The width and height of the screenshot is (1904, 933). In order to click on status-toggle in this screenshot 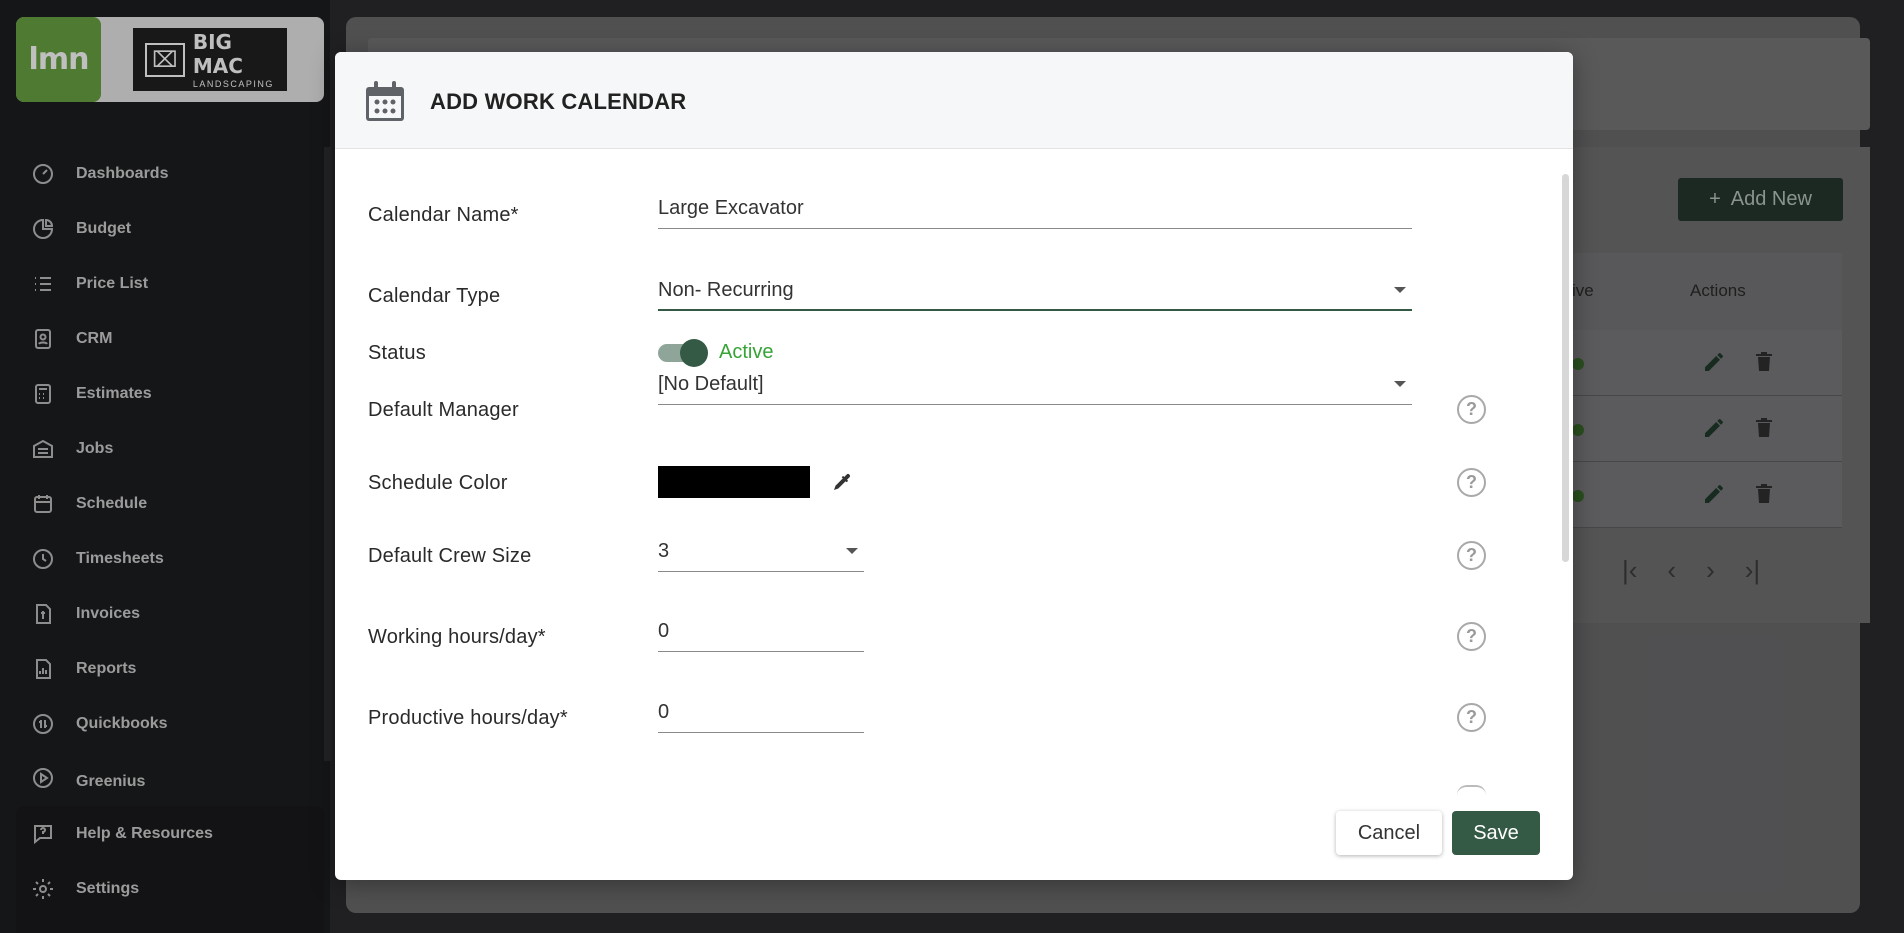, I will do `click(683, 353)`.